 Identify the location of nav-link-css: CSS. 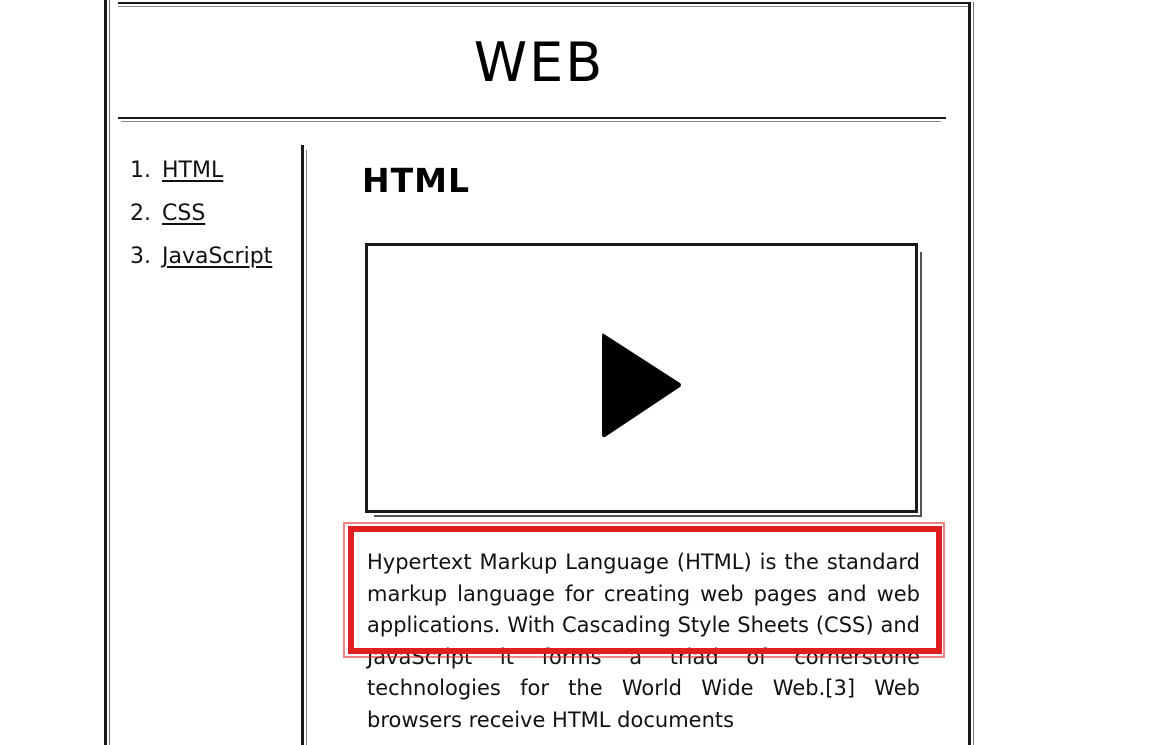
(183, 213).